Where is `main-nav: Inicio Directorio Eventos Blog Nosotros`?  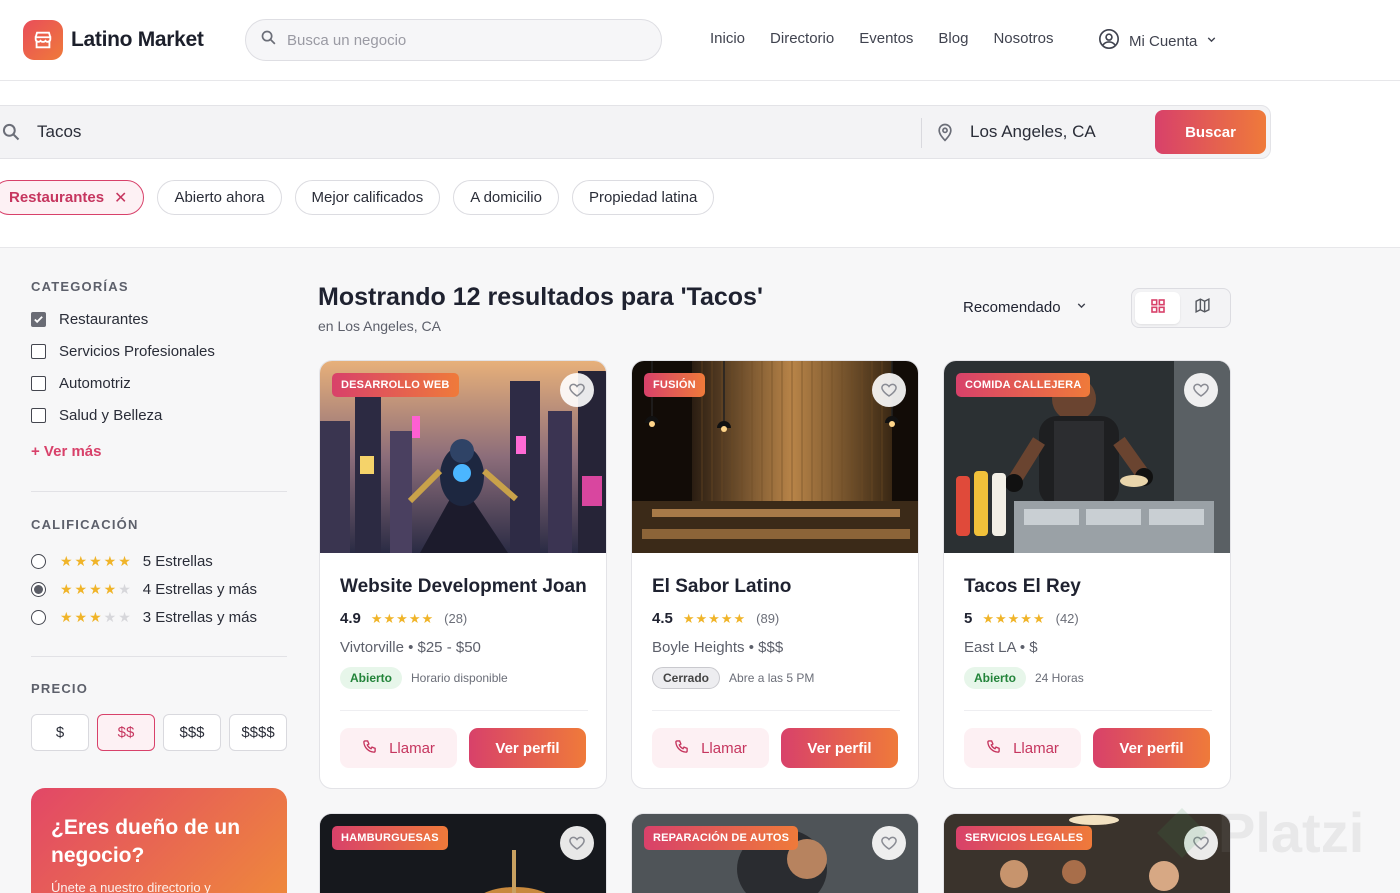 main-nav: Inicio Directorio Eventos Blog Nosotros is located at coordinates (894, 38).